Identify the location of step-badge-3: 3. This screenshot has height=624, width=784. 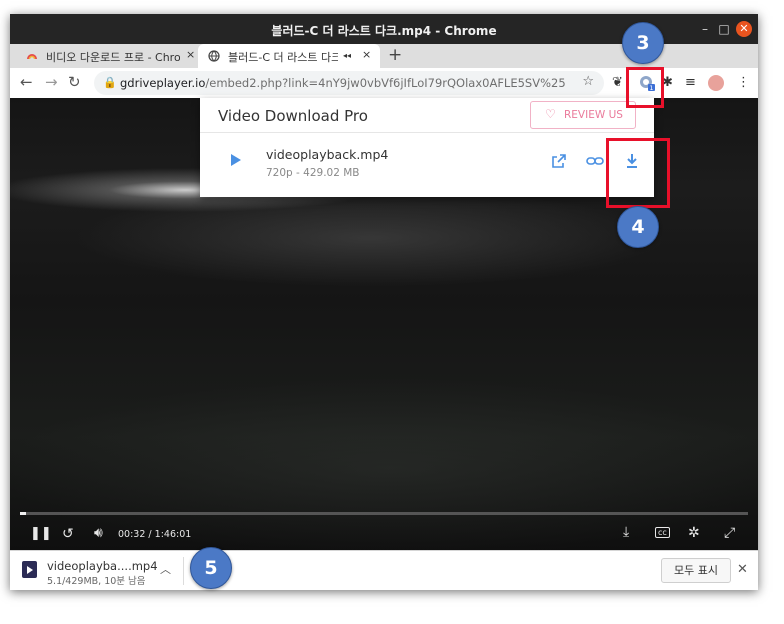
(643, 43).